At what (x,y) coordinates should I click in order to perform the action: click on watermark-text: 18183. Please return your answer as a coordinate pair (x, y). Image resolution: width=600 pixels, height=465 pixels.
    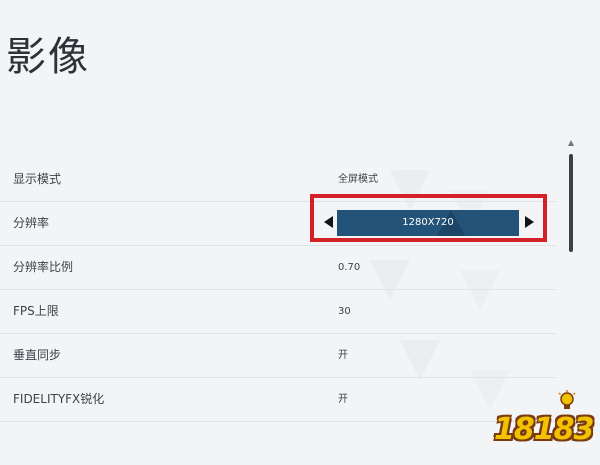
    Looking at the image, I should click on (544, 429).